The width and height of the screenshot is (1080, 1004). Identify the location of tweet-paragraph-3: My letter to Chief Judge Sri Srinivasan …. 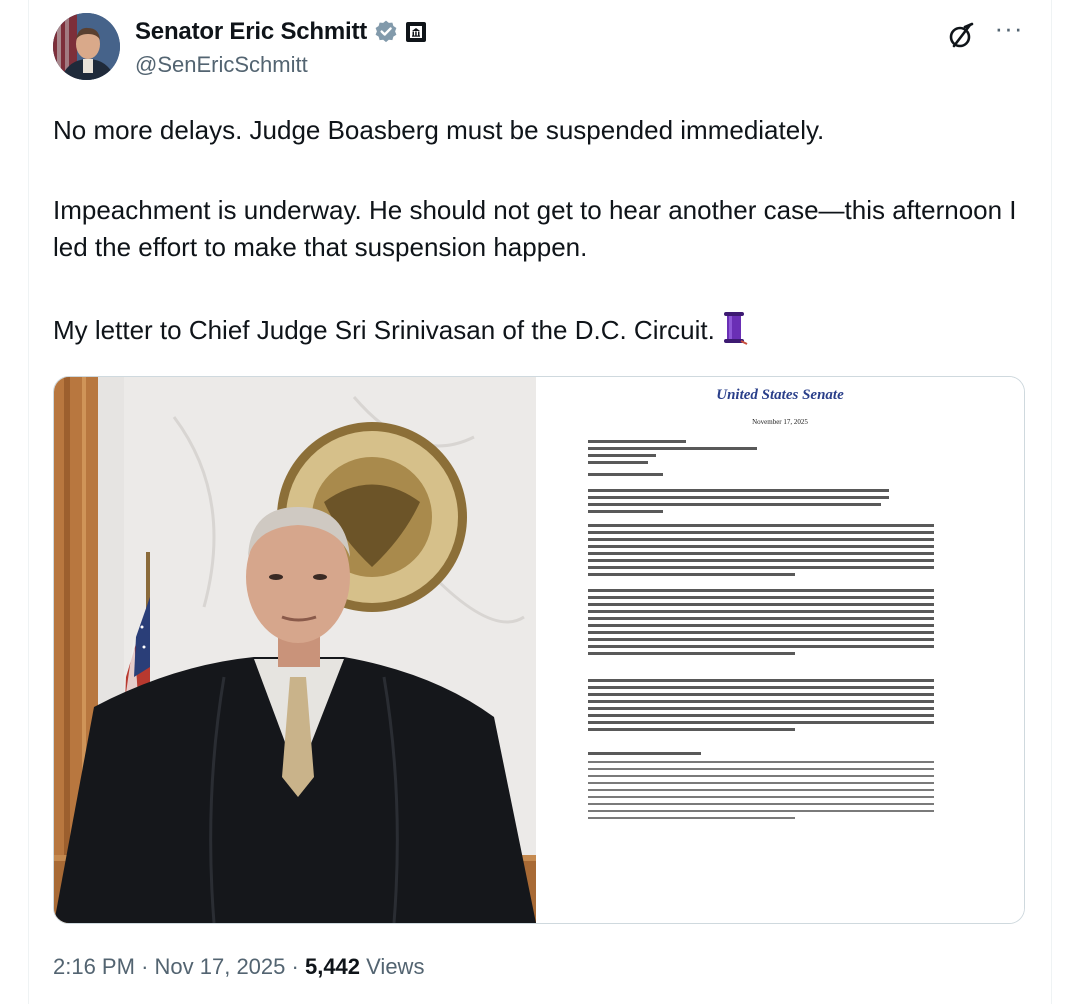
(402, 333).